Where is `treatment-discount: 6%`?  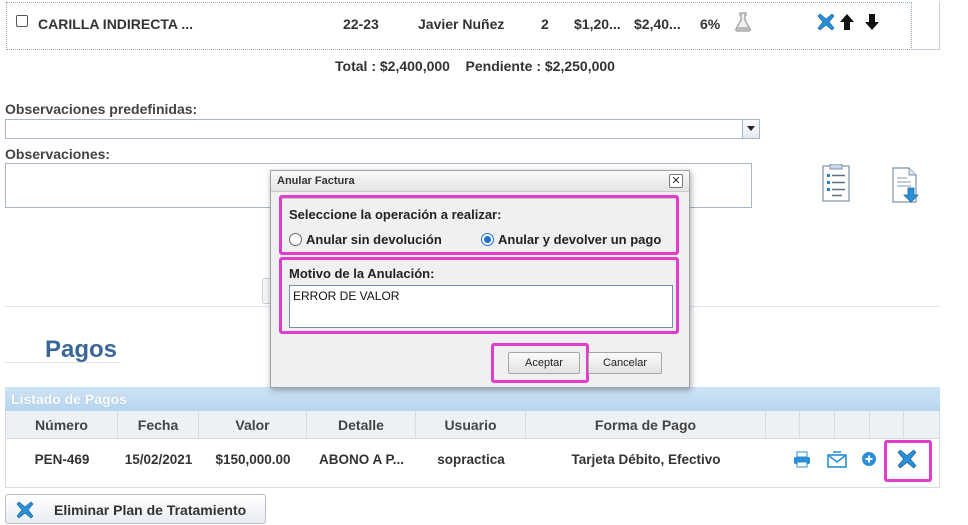
treatment-discount: 6% is located at coordinates (710, 24).